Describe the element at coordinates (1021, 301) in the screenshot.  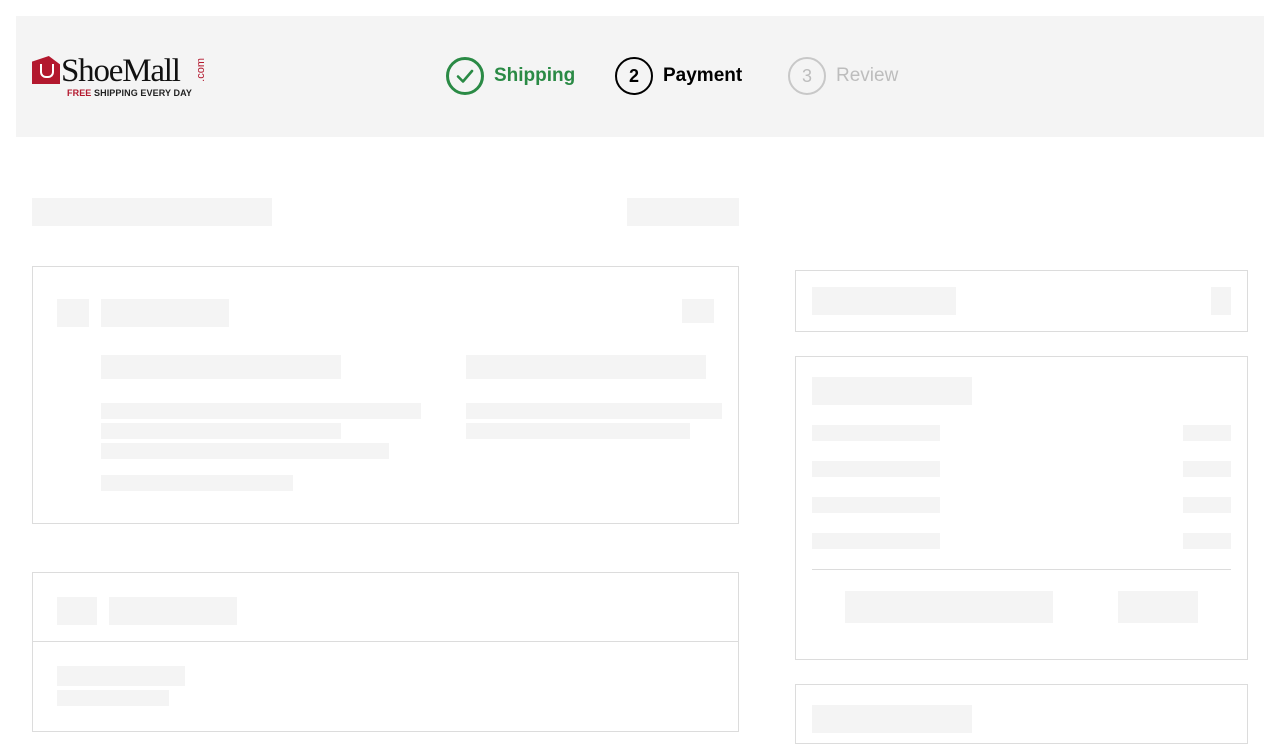
I see `promo-card-skeleton` at that location.